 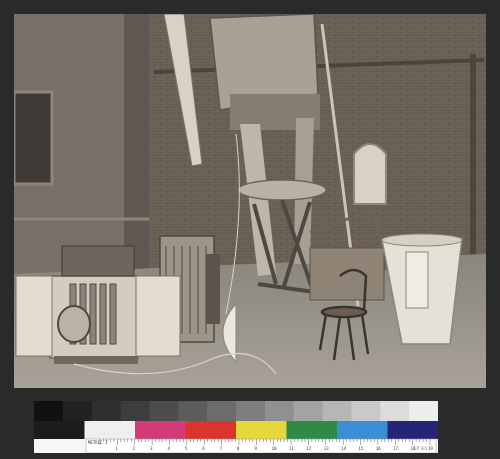 I want to click on cone-panel, so click(x=417, y=280).